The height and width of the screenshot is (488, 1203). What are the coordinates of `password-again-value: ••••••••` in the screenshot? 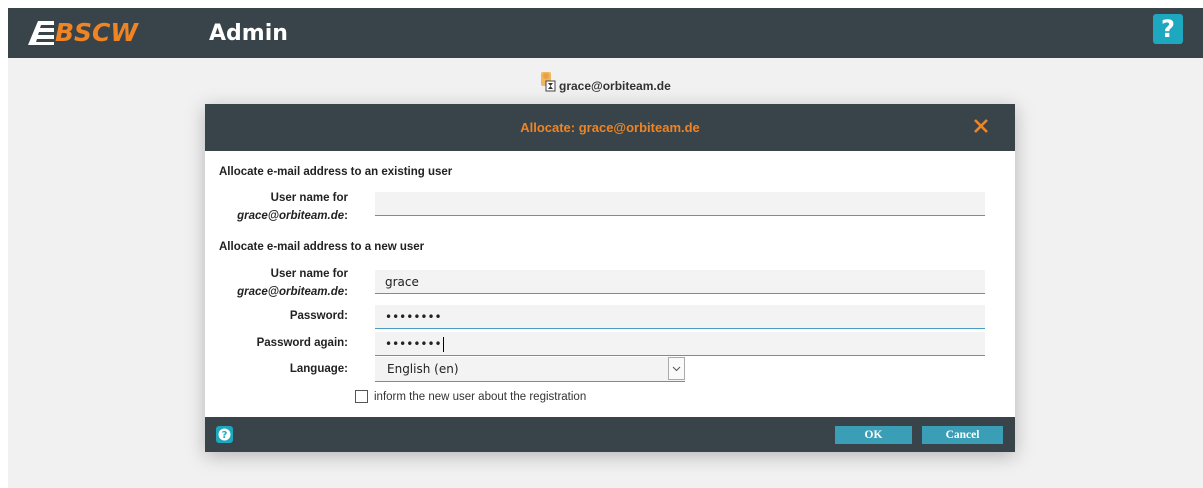 It's located at (413, 344).